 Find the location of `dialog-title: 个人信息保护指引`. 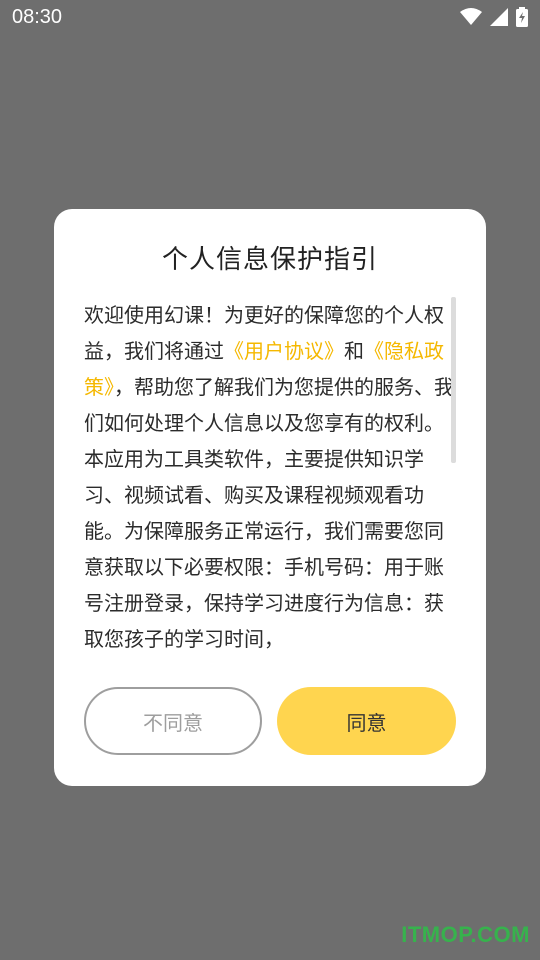

dialog-title: 个人信息保护指引 is located at coordinates (269, 260).